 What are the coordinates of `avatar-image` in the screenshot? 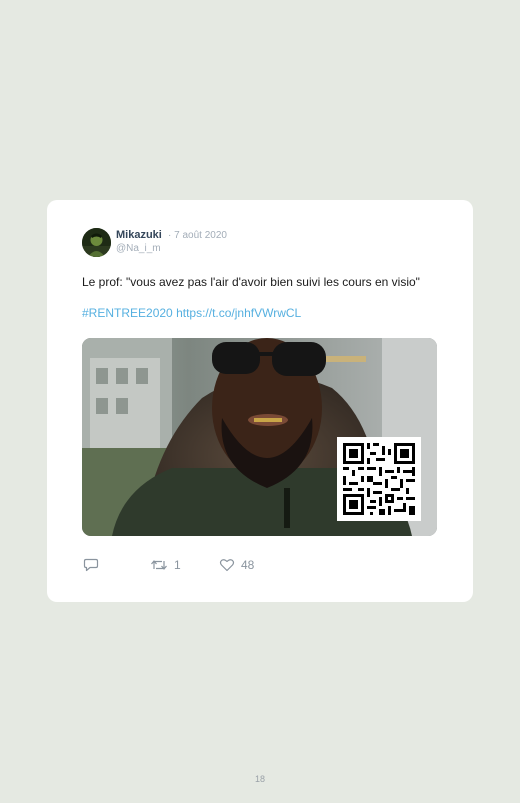 It's located at (96, 242).